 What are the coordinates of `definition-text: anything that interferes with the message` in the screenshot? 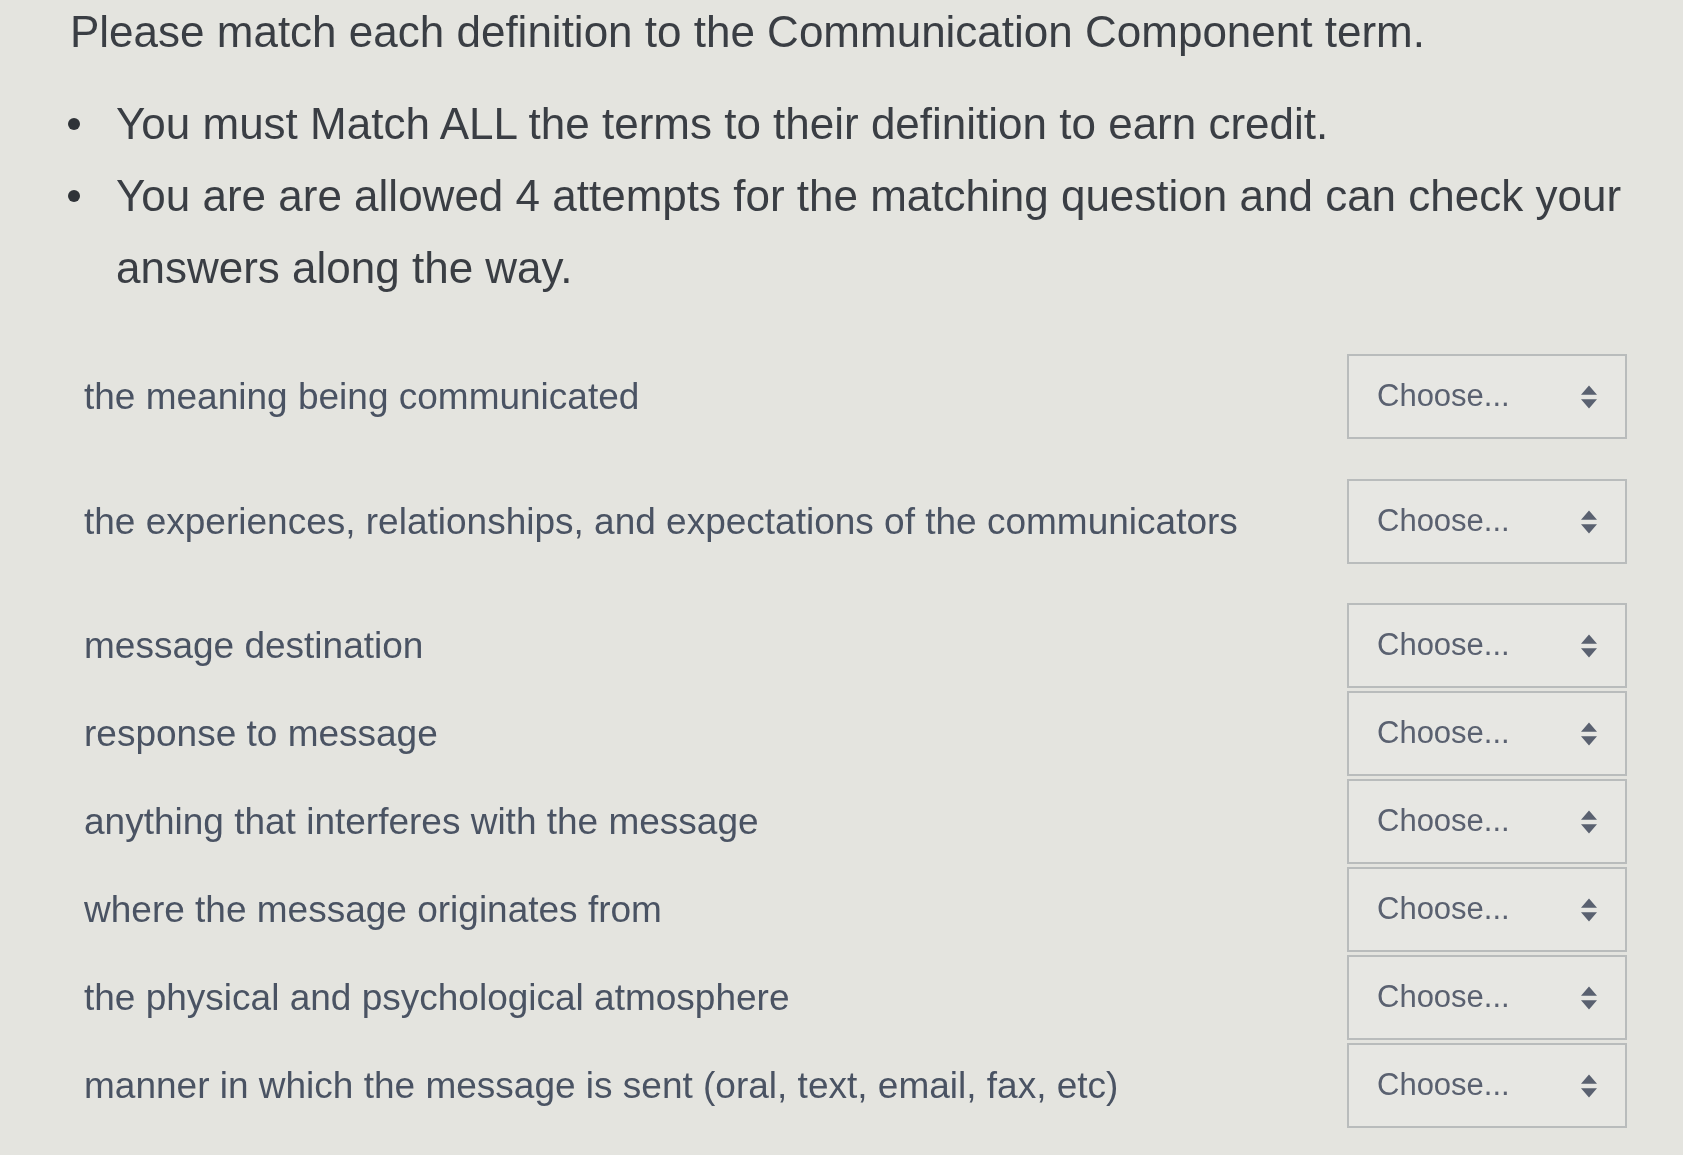 It's located at (421, 821).